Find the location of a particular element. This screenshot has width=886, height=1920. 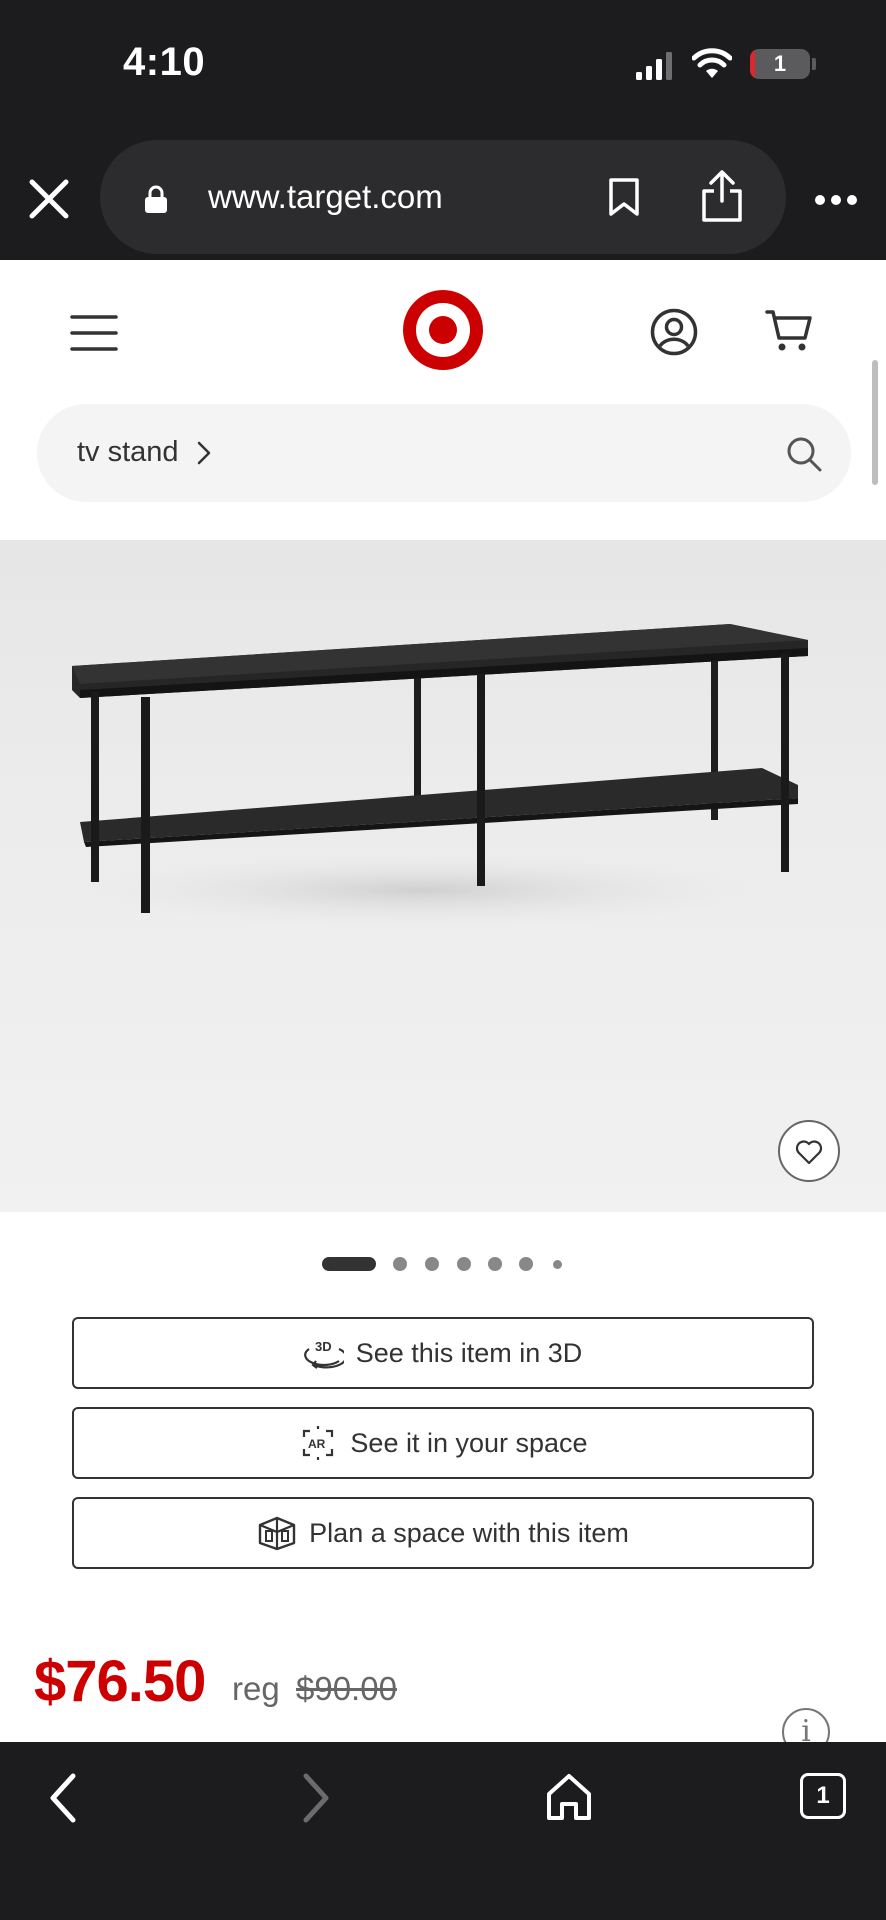

tv-stand-image is located at coordinates (434, 776).